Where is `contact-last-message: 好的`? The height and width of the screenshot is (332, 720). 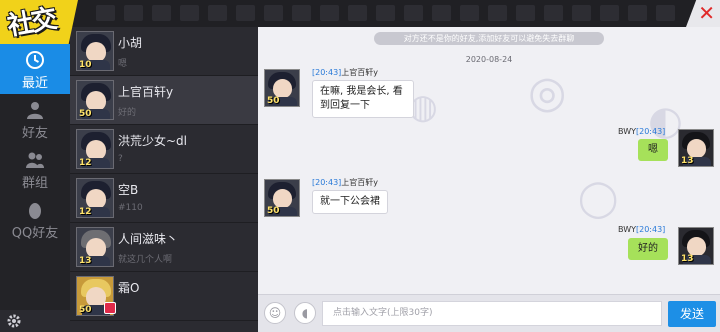 contact-last-message: 好的 is located at coordinates (127, 113).